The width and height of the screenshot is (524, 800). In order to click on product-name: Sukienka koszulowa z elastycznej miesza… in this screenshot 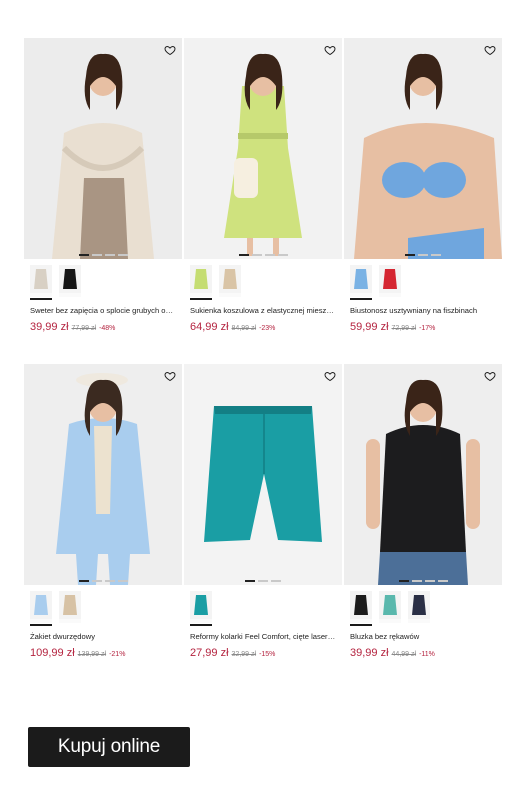, I will do `click(263, 307)`.